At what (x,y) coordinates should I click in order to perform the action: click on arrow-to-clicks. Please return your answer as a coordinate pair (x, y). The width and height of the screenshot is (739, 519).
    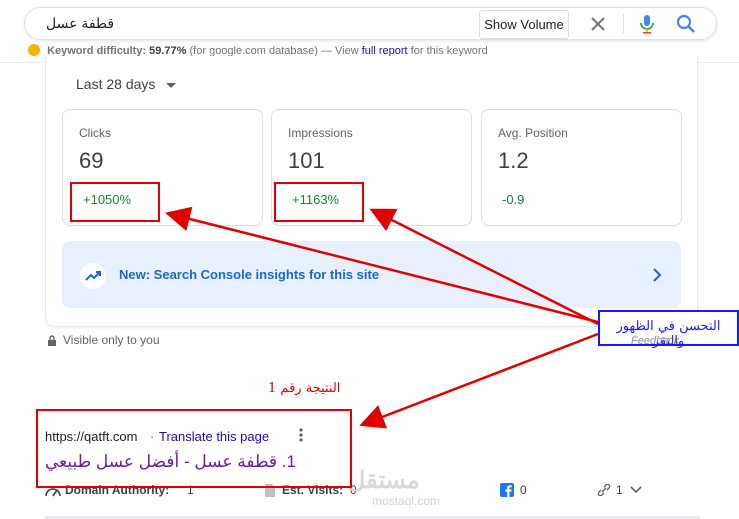
    Looking at the image, I should click on (382, 265).